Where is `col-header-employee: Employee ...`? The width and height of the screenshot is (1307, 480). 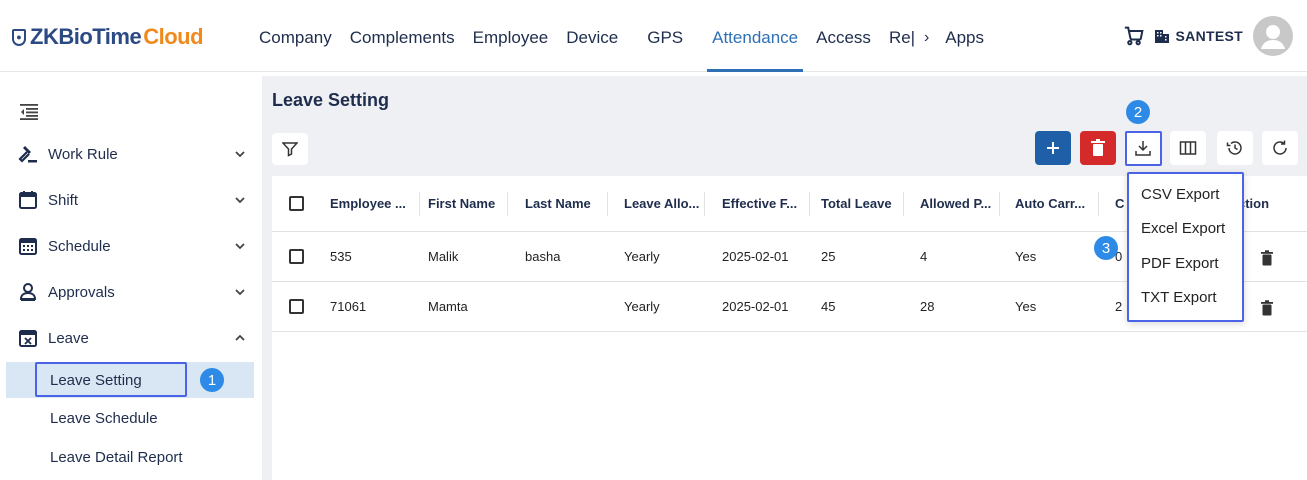 col-header-employee: Employee ... is located at coordinates (368, 203).